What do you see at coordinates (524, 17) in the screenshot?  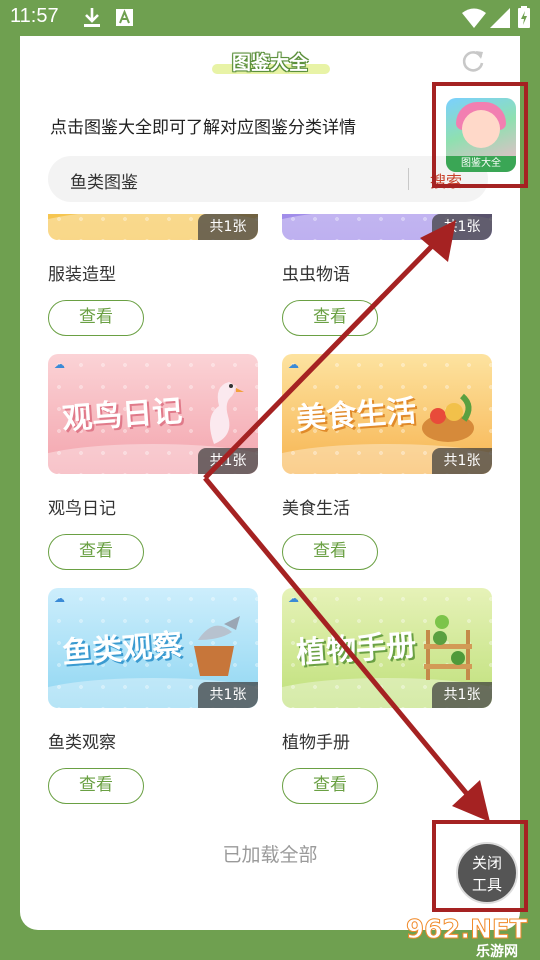 I see `battery-charging-icon` at bounding box center [524, 17].